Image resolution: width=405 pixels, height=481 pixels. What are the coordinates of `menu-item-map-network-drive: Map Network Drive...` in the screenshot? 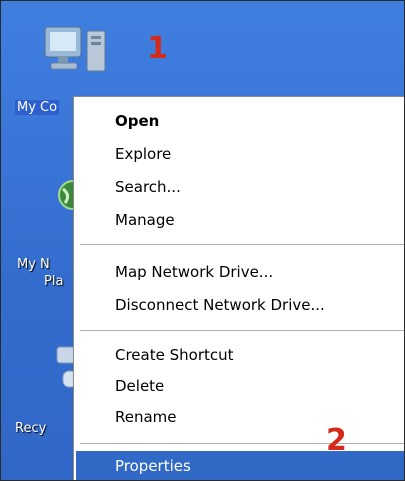 It's located at (240, 272).